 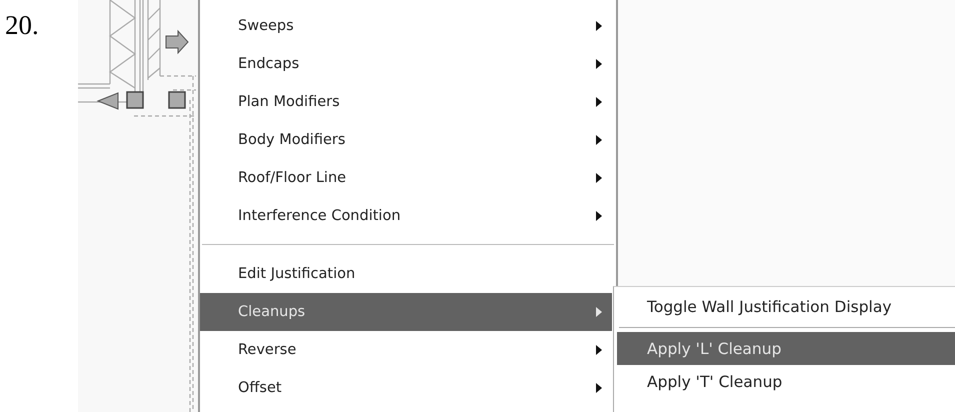 What do you see at coordinates (406, 350) in the screenshot?
I see `menu-item: Reverse` at bounding box center [406, 350].